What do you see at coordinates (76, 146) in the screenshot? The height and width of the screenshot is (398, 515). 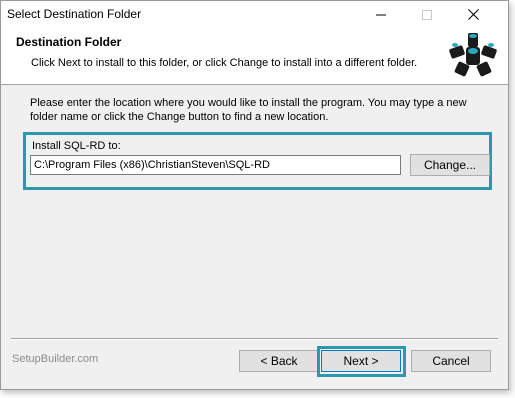 I see `install-path-label: Install SQL-RD to:` at bounding box center [76, 146].